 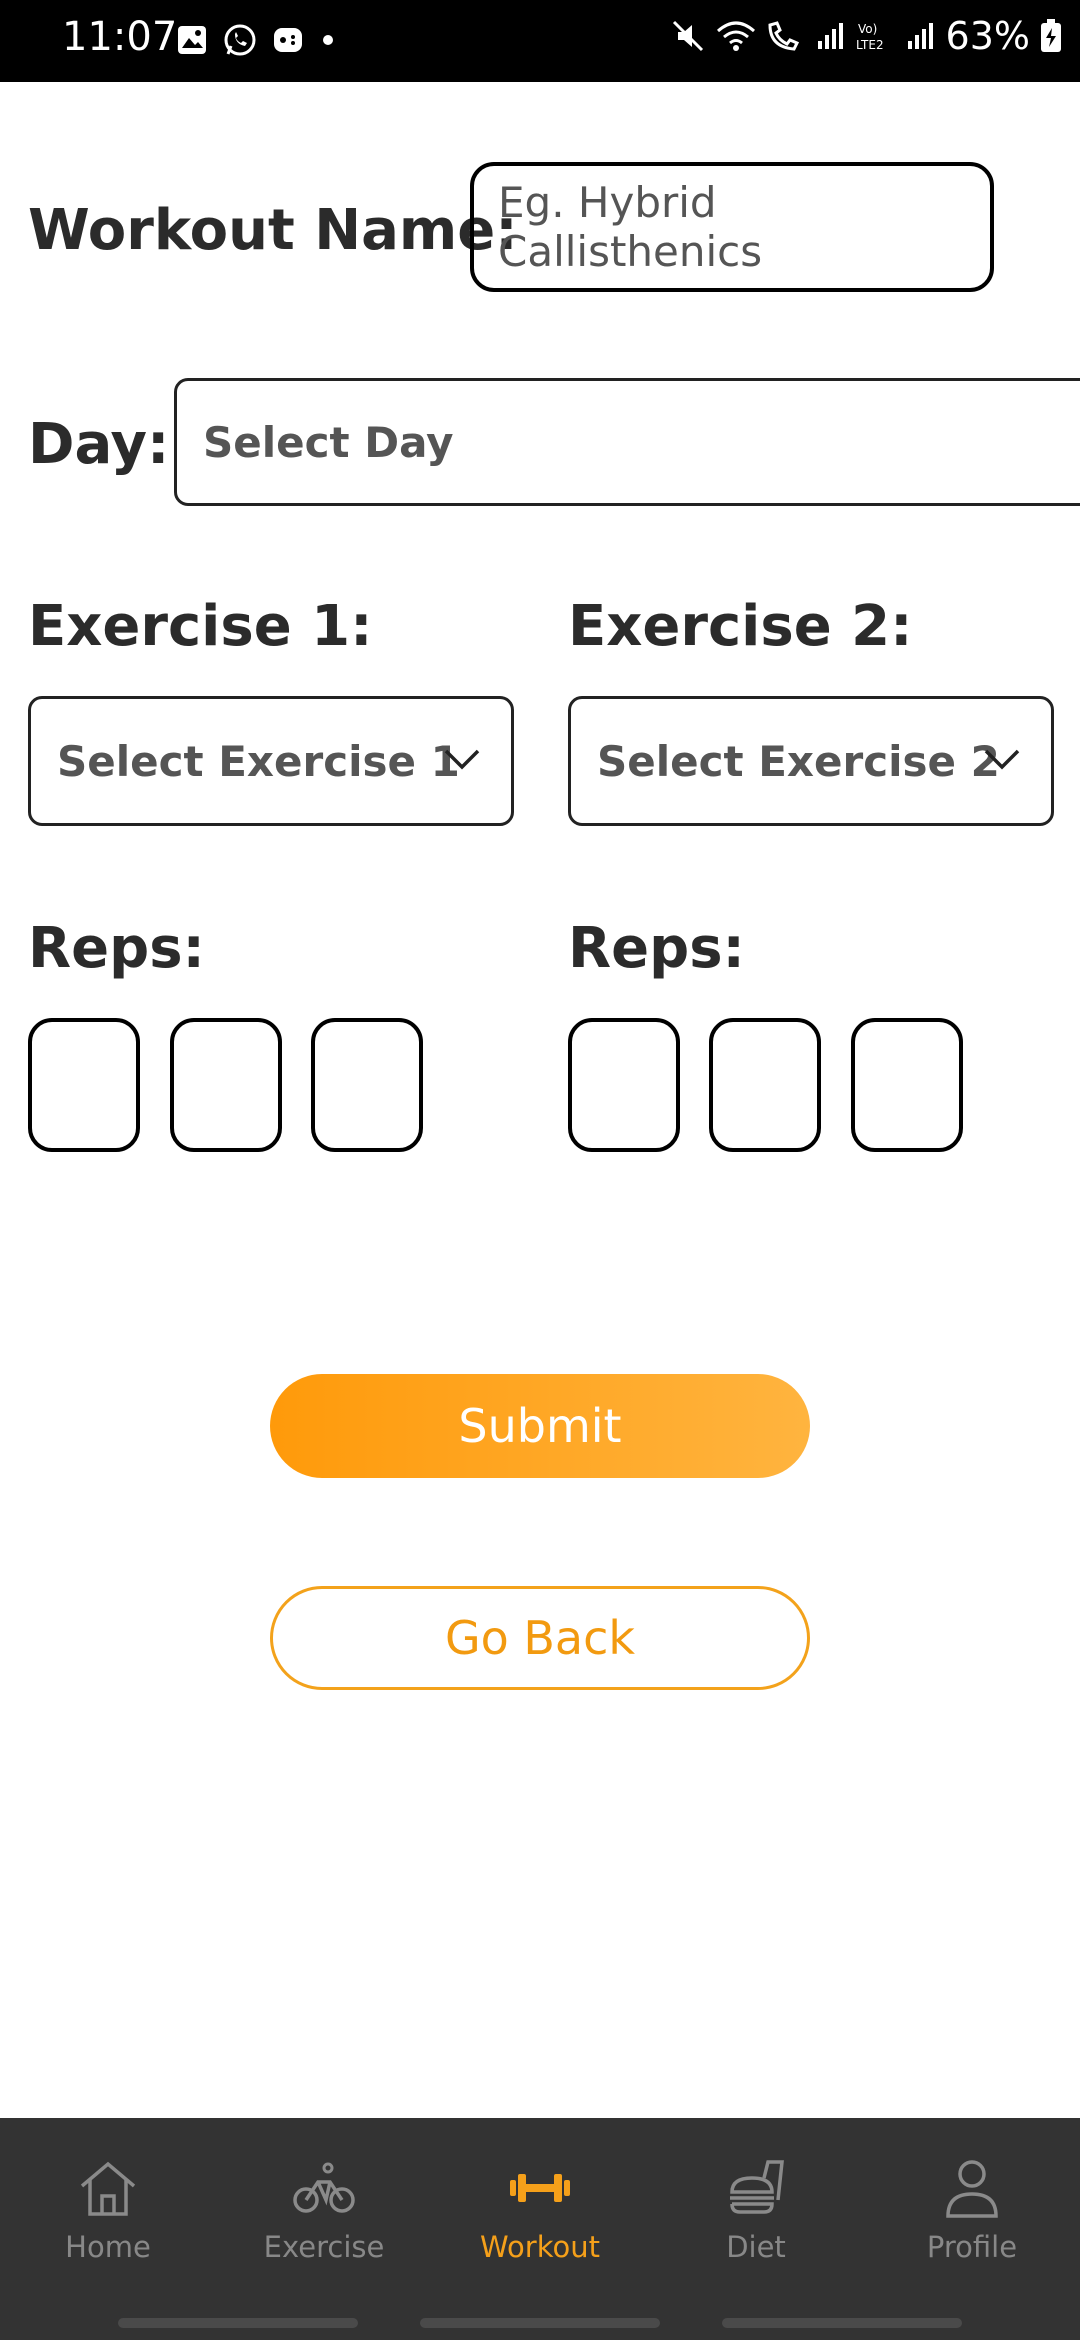 I want to click on status-bar: 11:07 Vo) LTE2 63%, so click(x=540, y=41).